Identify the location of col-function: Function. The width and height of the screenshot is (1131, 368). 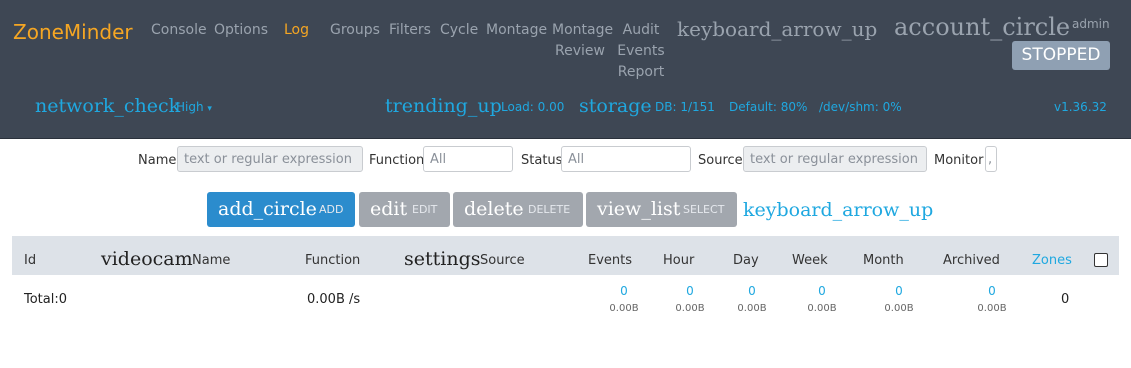
(332, 260).